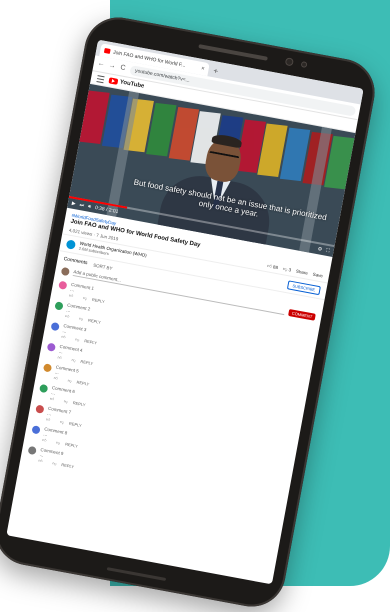  What do you see at coordinates (317, 276) in the screenshot?
I see `save-button: Save` at bounding box center [317, 276].